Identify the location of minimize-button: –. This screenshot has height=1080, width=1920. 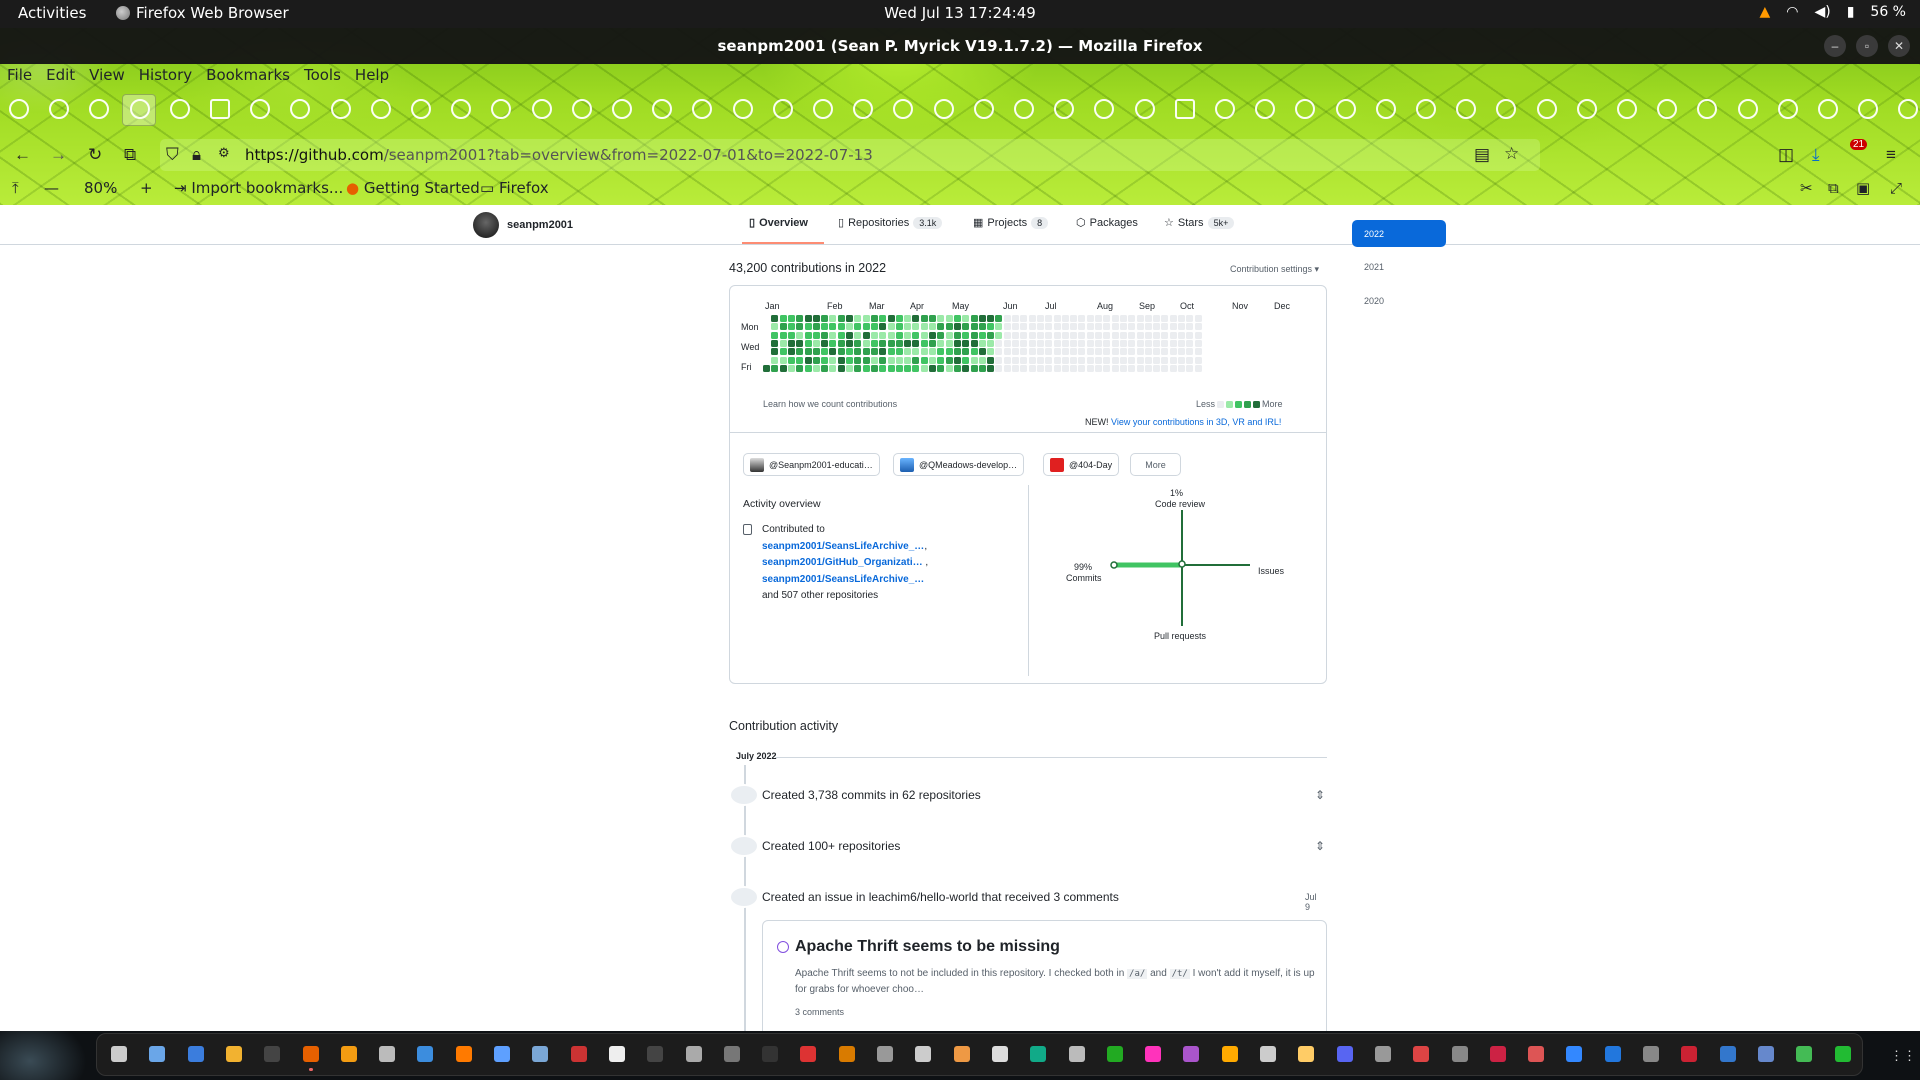
(1835, 46).